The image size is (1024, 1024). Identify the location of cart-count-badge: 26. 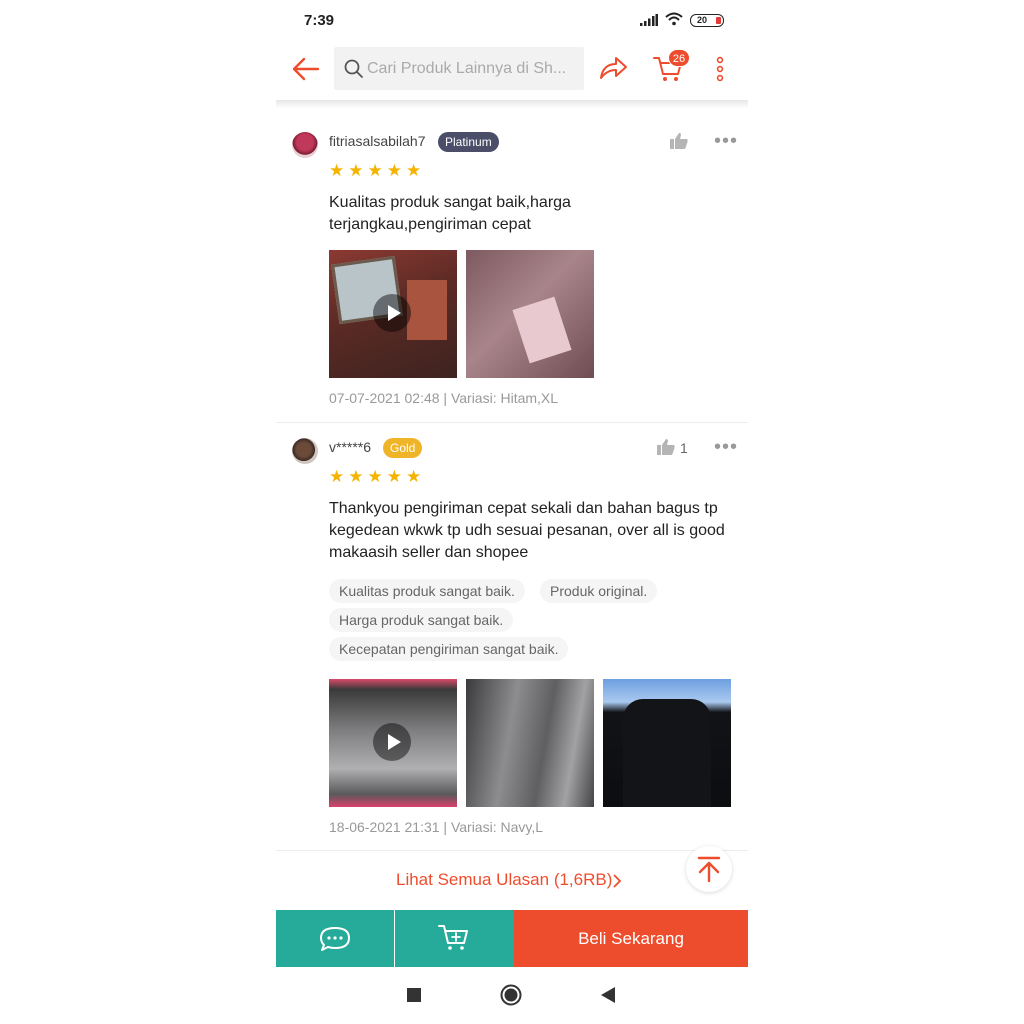
(679, 58).